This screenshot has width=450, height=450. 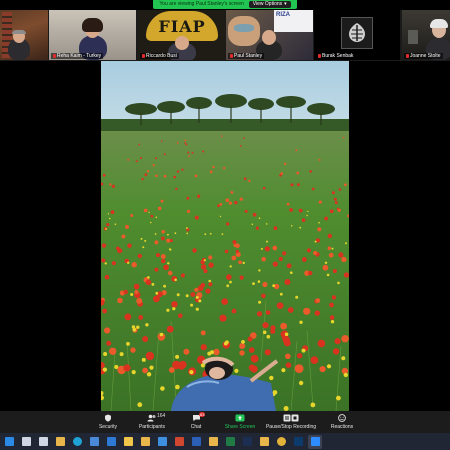 I want to click on participant-tile: Burak Senbak, so click(x=357, y=35).